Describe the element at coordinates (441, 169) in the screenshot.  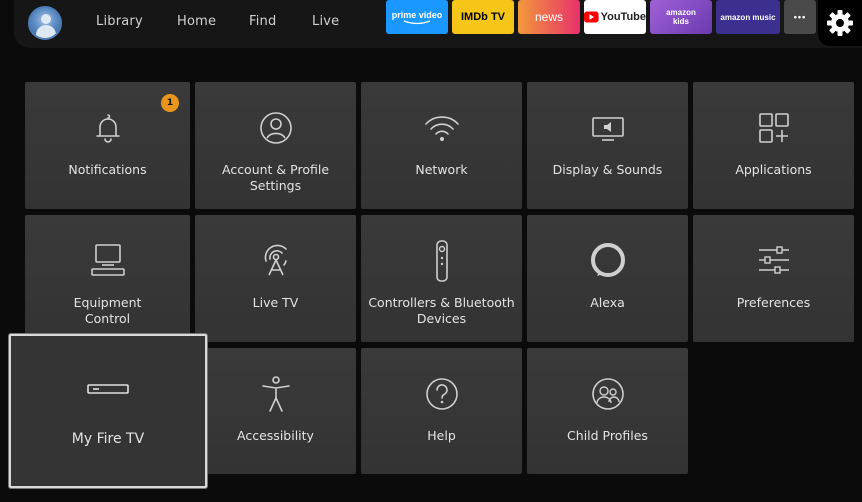
I see `tile-label: Network` at that location.